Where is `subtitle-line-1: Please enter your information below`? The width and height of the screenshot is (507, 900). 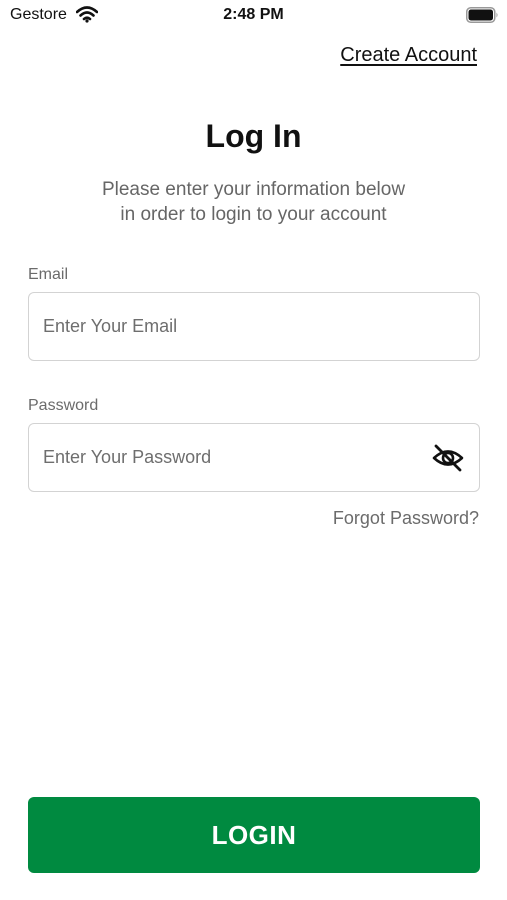 subtitle-line-1: Please enter your information below is located at coordinates (253, 189).